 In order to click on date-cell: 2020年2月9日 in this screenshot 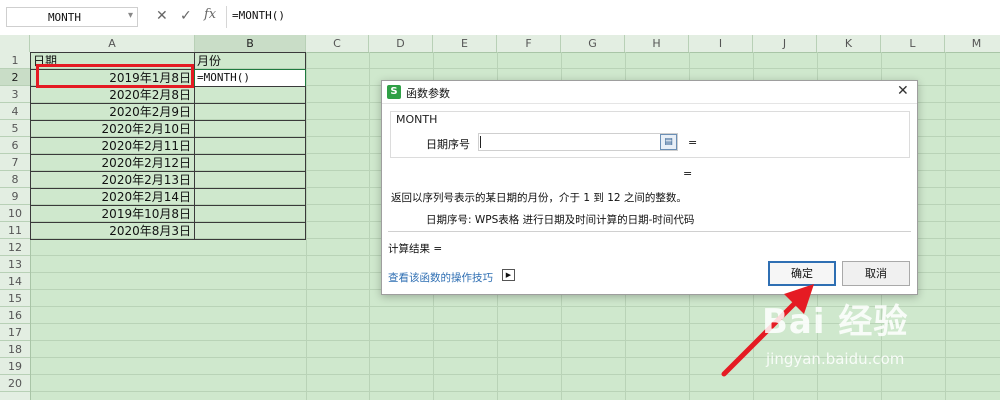, I will do `click(112, 112)`.